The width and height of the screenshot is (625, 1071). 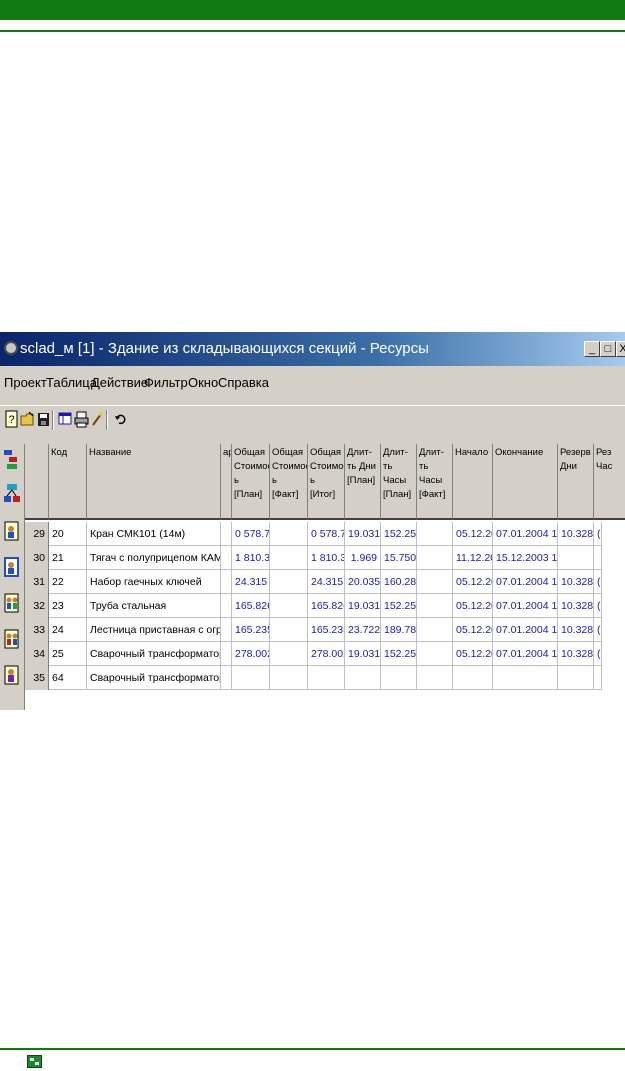 I want to click on row-number: 30, so click(x=37, y=558).